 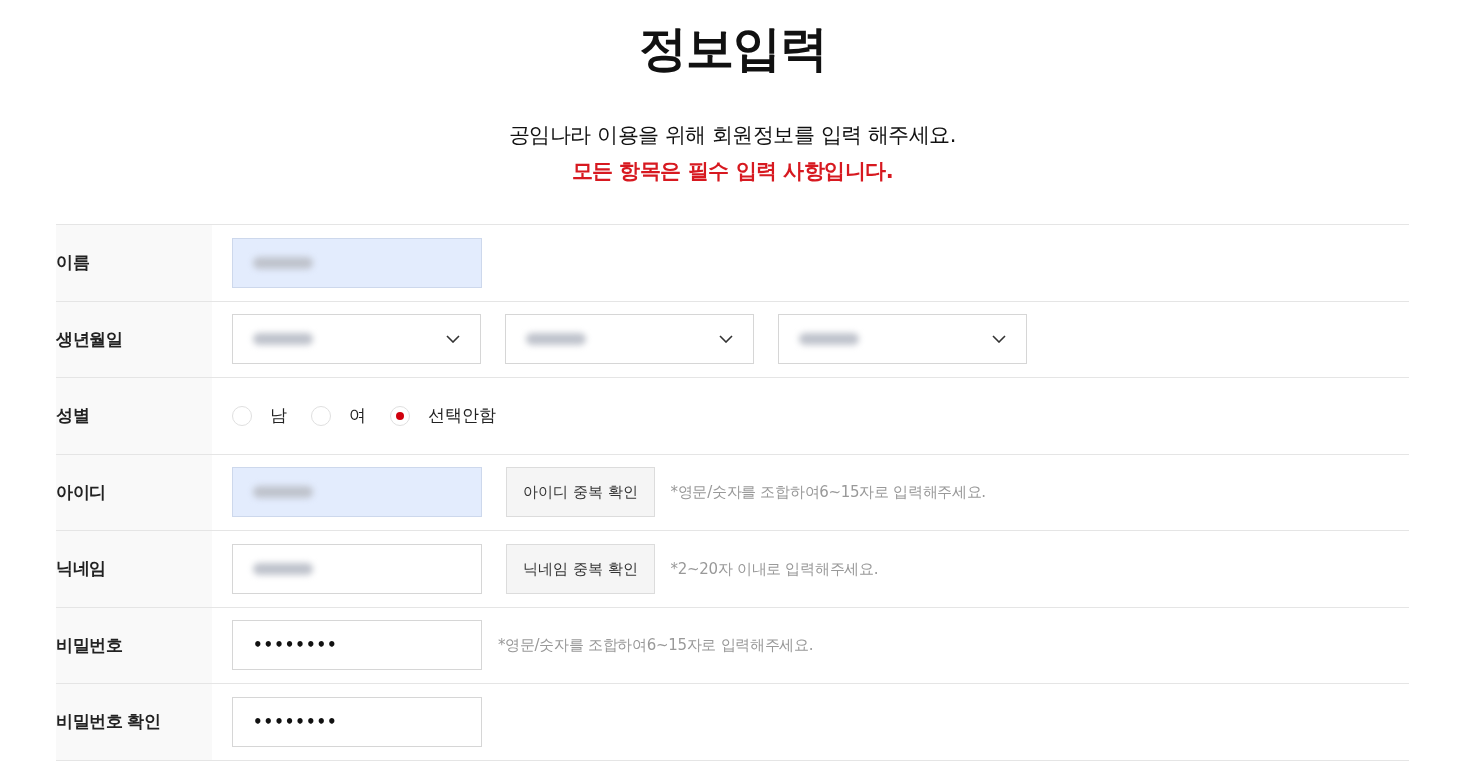 What do you see at coordinates (108, 721) in the screenshot?
I see `field-label: 비밀번호 확인` at bounding box center [108, 721].